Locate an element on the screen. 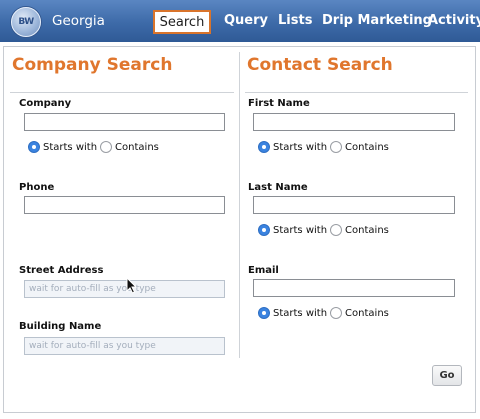 Image resolution: width=480 pixels, height=419 pixels. email-match-options: Starts with Contains is located at coordinates (325, 313).